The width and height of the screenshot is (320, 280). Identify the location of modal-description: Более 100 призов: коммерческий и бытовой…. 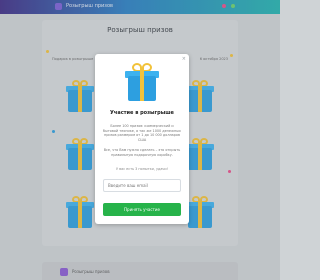
(142, 133).